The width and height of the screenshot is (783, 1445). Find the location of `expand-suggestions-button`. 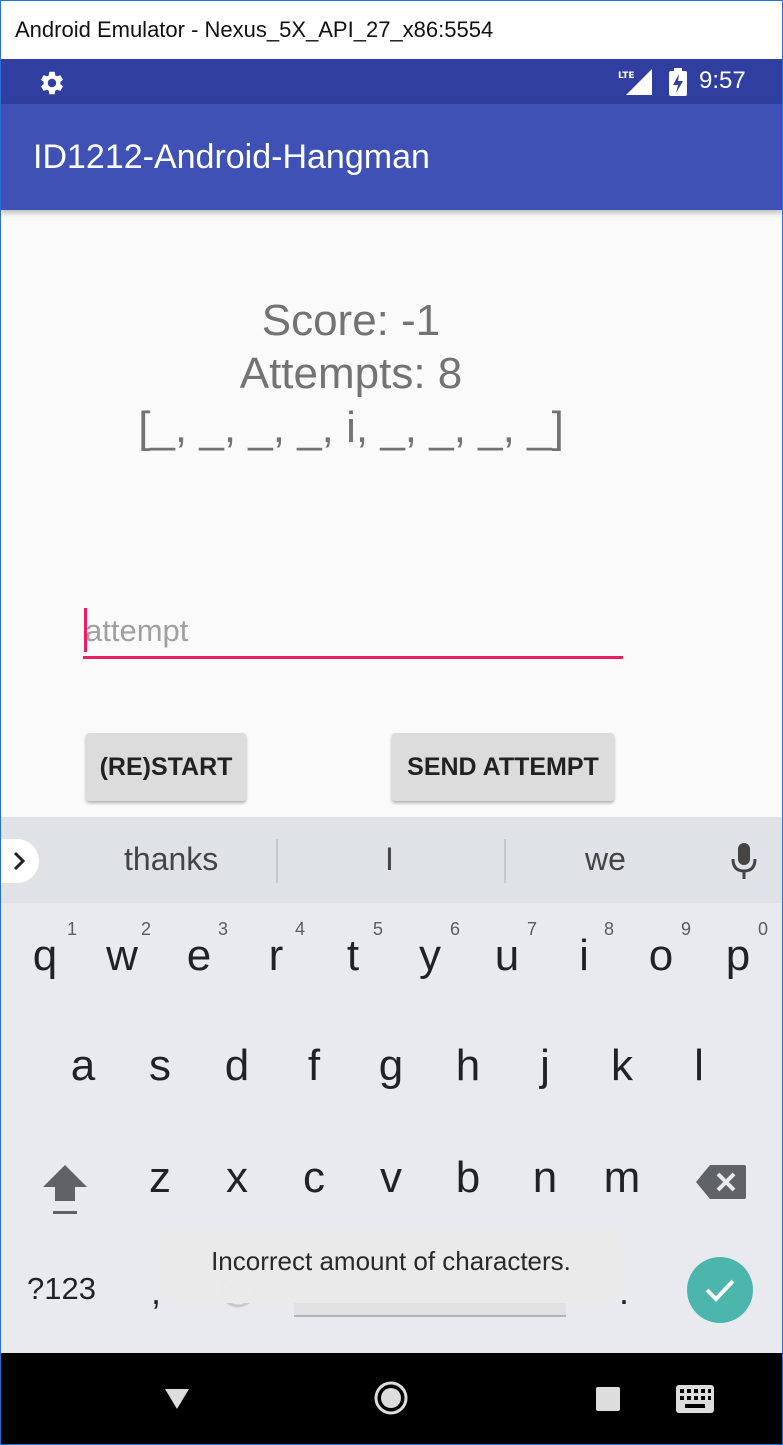

expand-suggestions-button is located at coordinates (20, 861).